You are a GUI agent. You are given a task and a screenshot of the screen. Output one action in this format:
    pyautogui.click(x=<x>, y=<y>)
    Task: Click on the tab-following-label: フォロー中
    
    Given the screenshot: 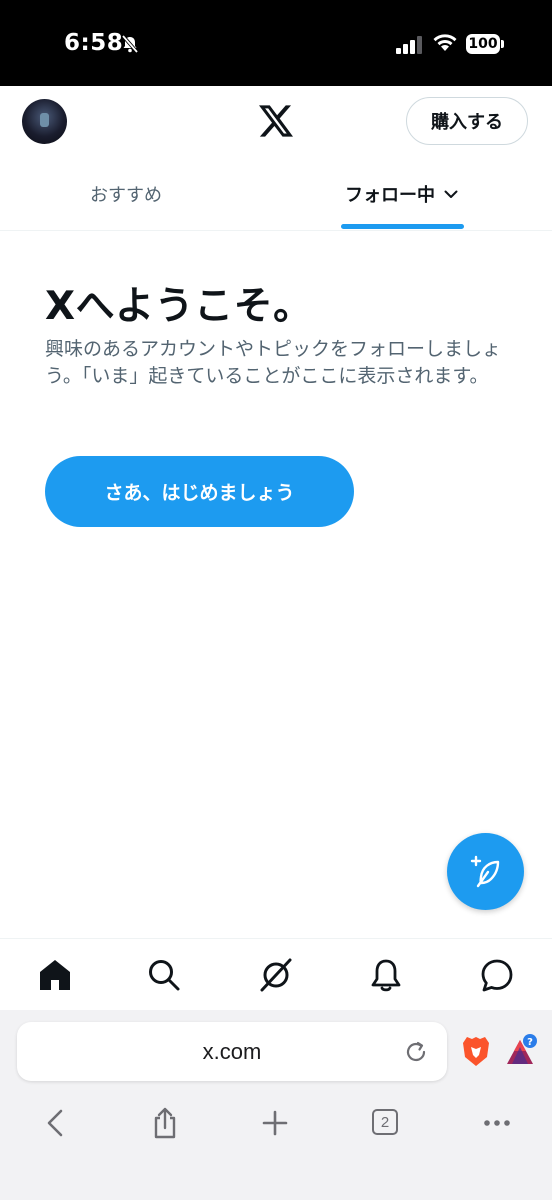 What is the action you would take?
    pyautogui.click(x=390, y=195)
    